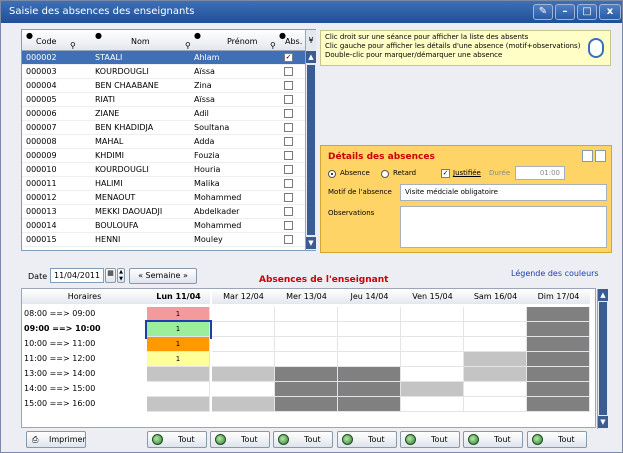  I want to click on search-code-icon: ⚲, so click(73, 45).